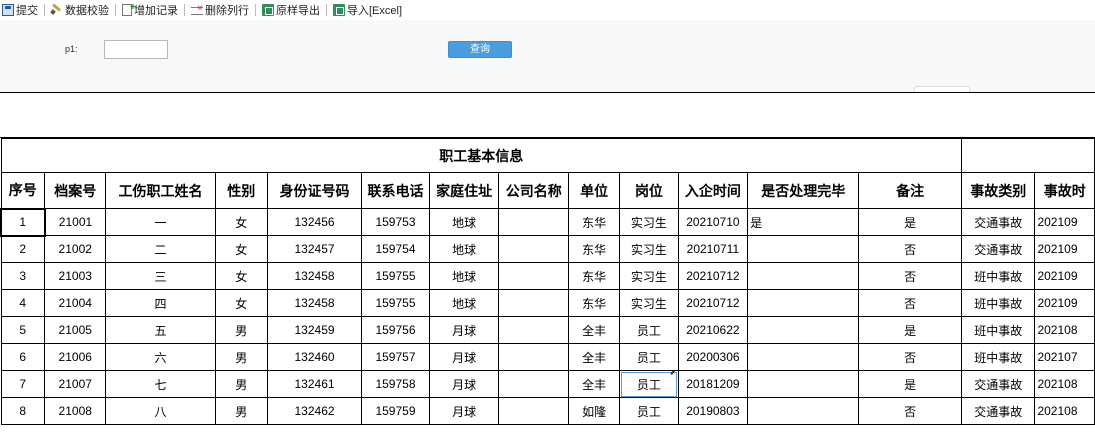 The height and width of the screenshot is (438, 1095). Describe the element at coordinates (80, 10) in the screenshot. I see `validate-data-button: 数据校验` at that location.